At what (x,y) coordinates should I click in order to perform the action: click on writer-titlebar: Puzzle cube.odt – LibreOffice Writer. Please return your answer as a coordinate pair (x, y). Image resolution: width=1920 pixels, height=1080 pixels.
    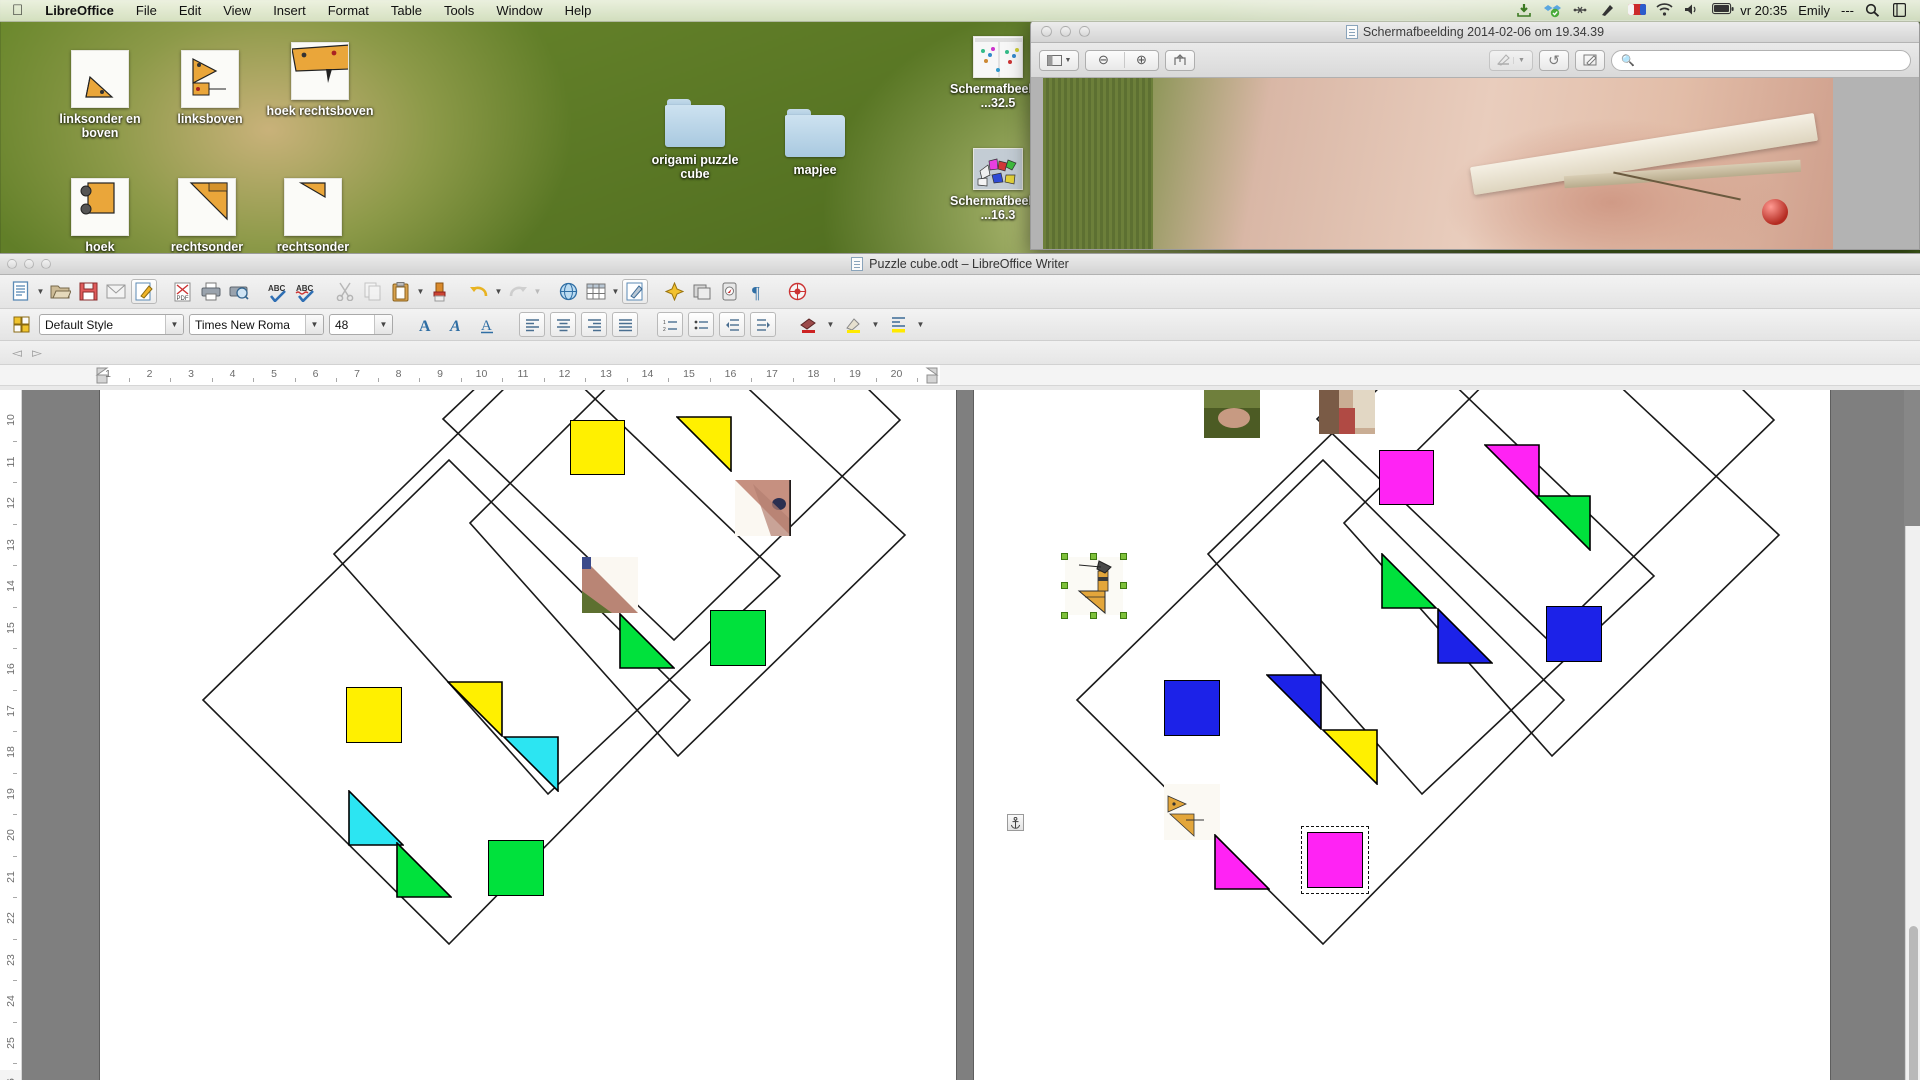
    Looking at the image, I should click on (960, 264).